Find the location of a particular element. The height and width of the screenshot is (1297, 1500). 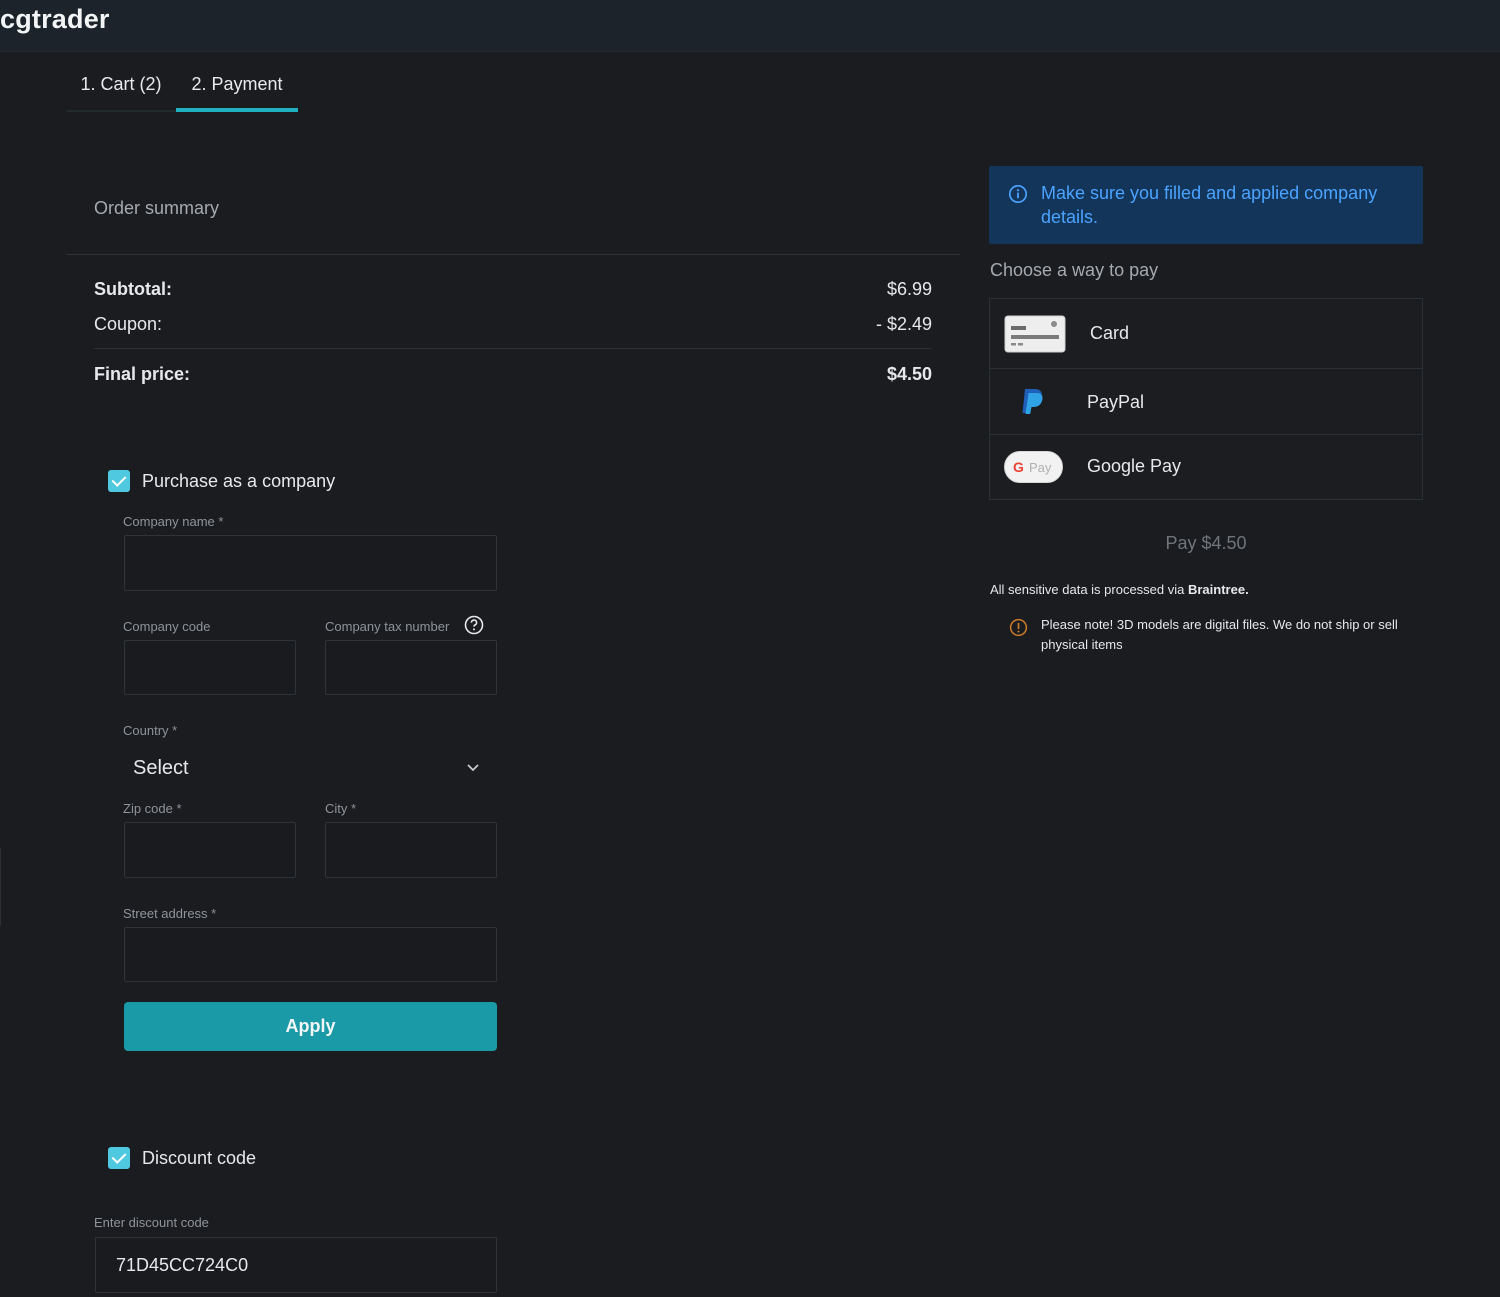

warning-icon is located at coordinates (1018, 627).